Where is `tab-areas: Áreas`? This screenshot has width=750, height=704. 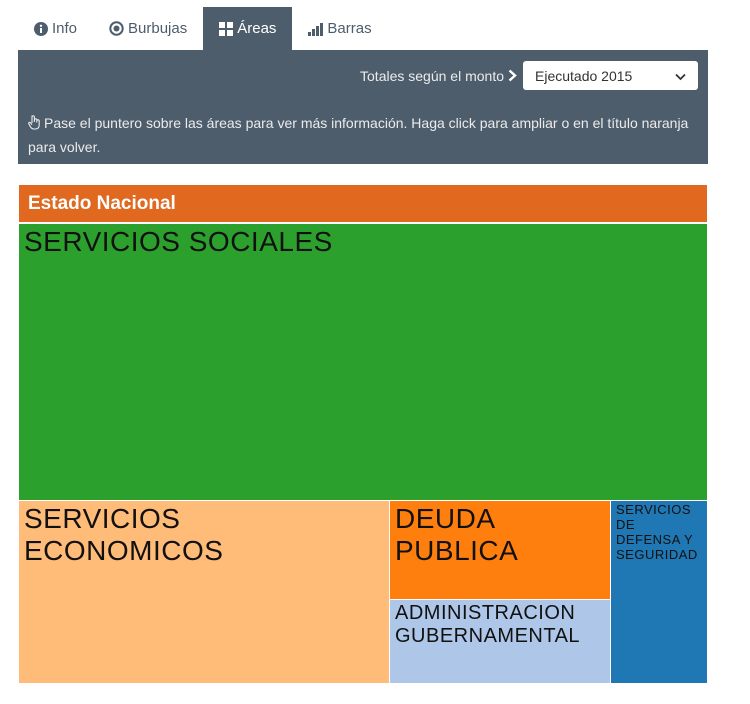
tab-areas: Áreas is located at coordinates (248, 28).